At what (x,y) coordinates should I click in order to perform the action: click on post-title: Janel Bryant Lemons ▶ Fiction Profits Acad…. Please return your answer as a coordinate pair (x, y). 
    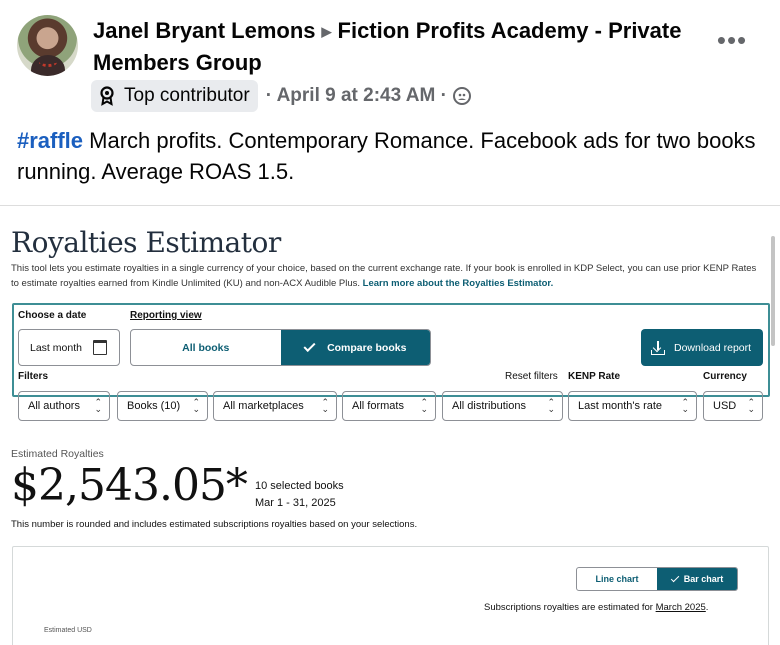
    Looking at the image, I should click on (403, 46).